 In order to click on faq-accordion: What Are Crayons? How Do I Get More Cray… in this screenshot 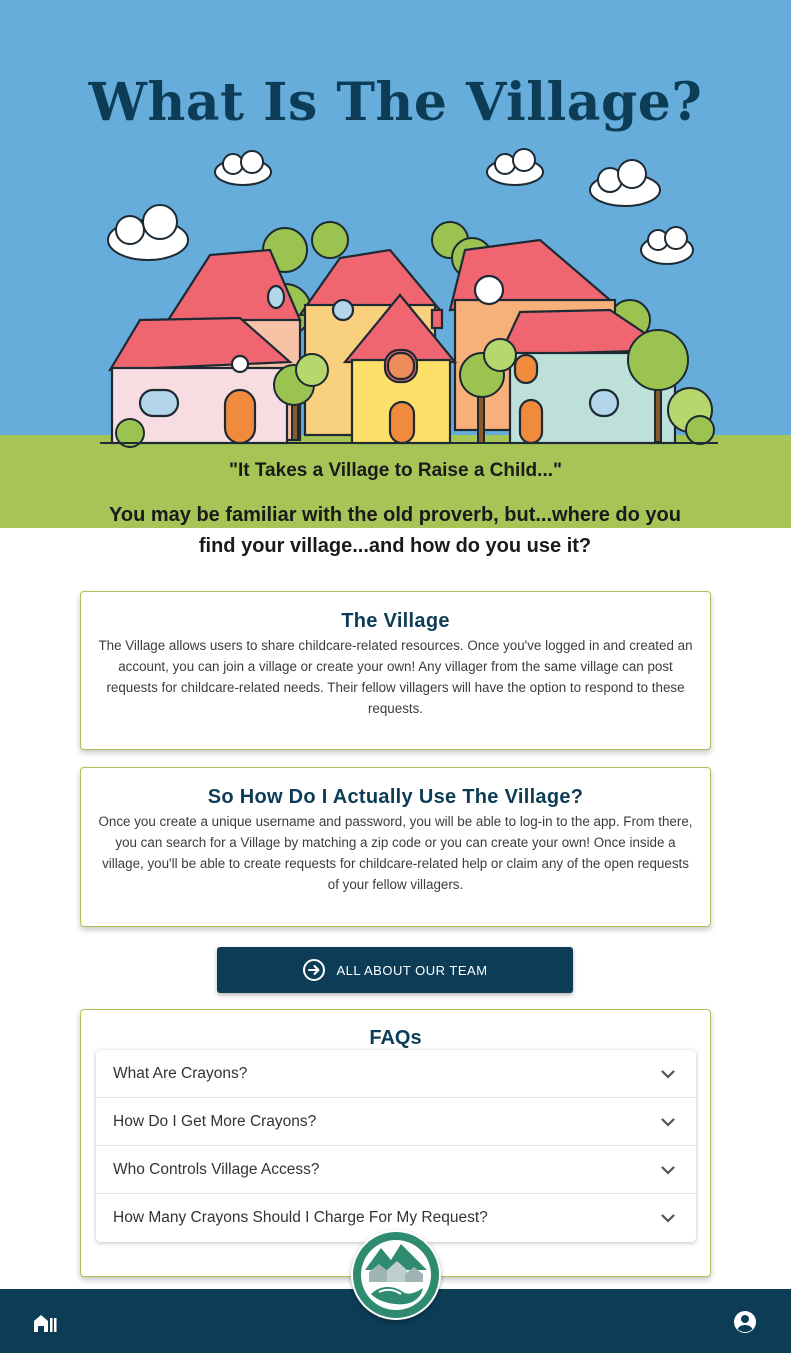, I will do `click(396, 1146)`.